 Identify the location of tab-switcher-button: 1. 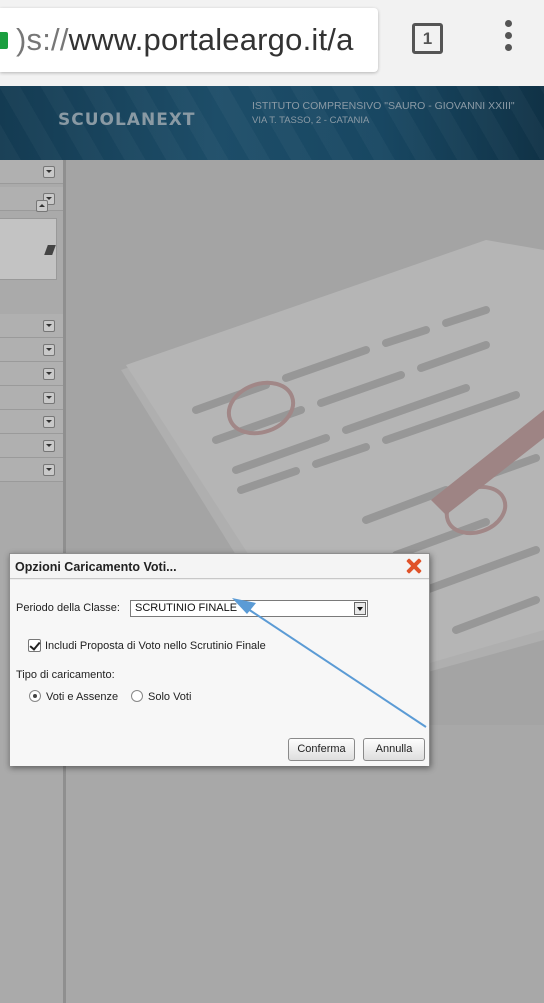
(427, 38).